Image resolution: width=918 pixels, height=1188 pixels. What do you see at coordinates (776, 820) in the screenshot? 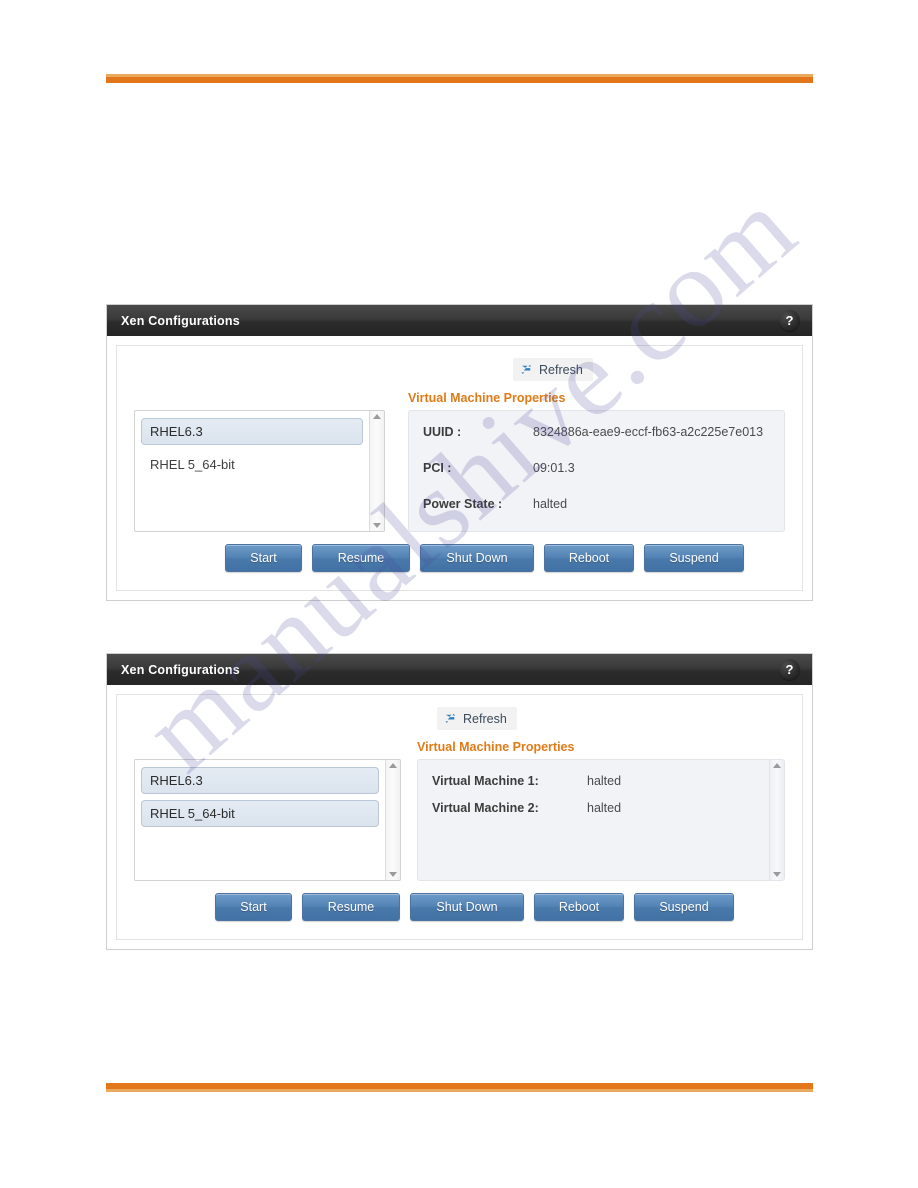
I see `vm-properties-scrollbar` at bounding box center [776, 820].